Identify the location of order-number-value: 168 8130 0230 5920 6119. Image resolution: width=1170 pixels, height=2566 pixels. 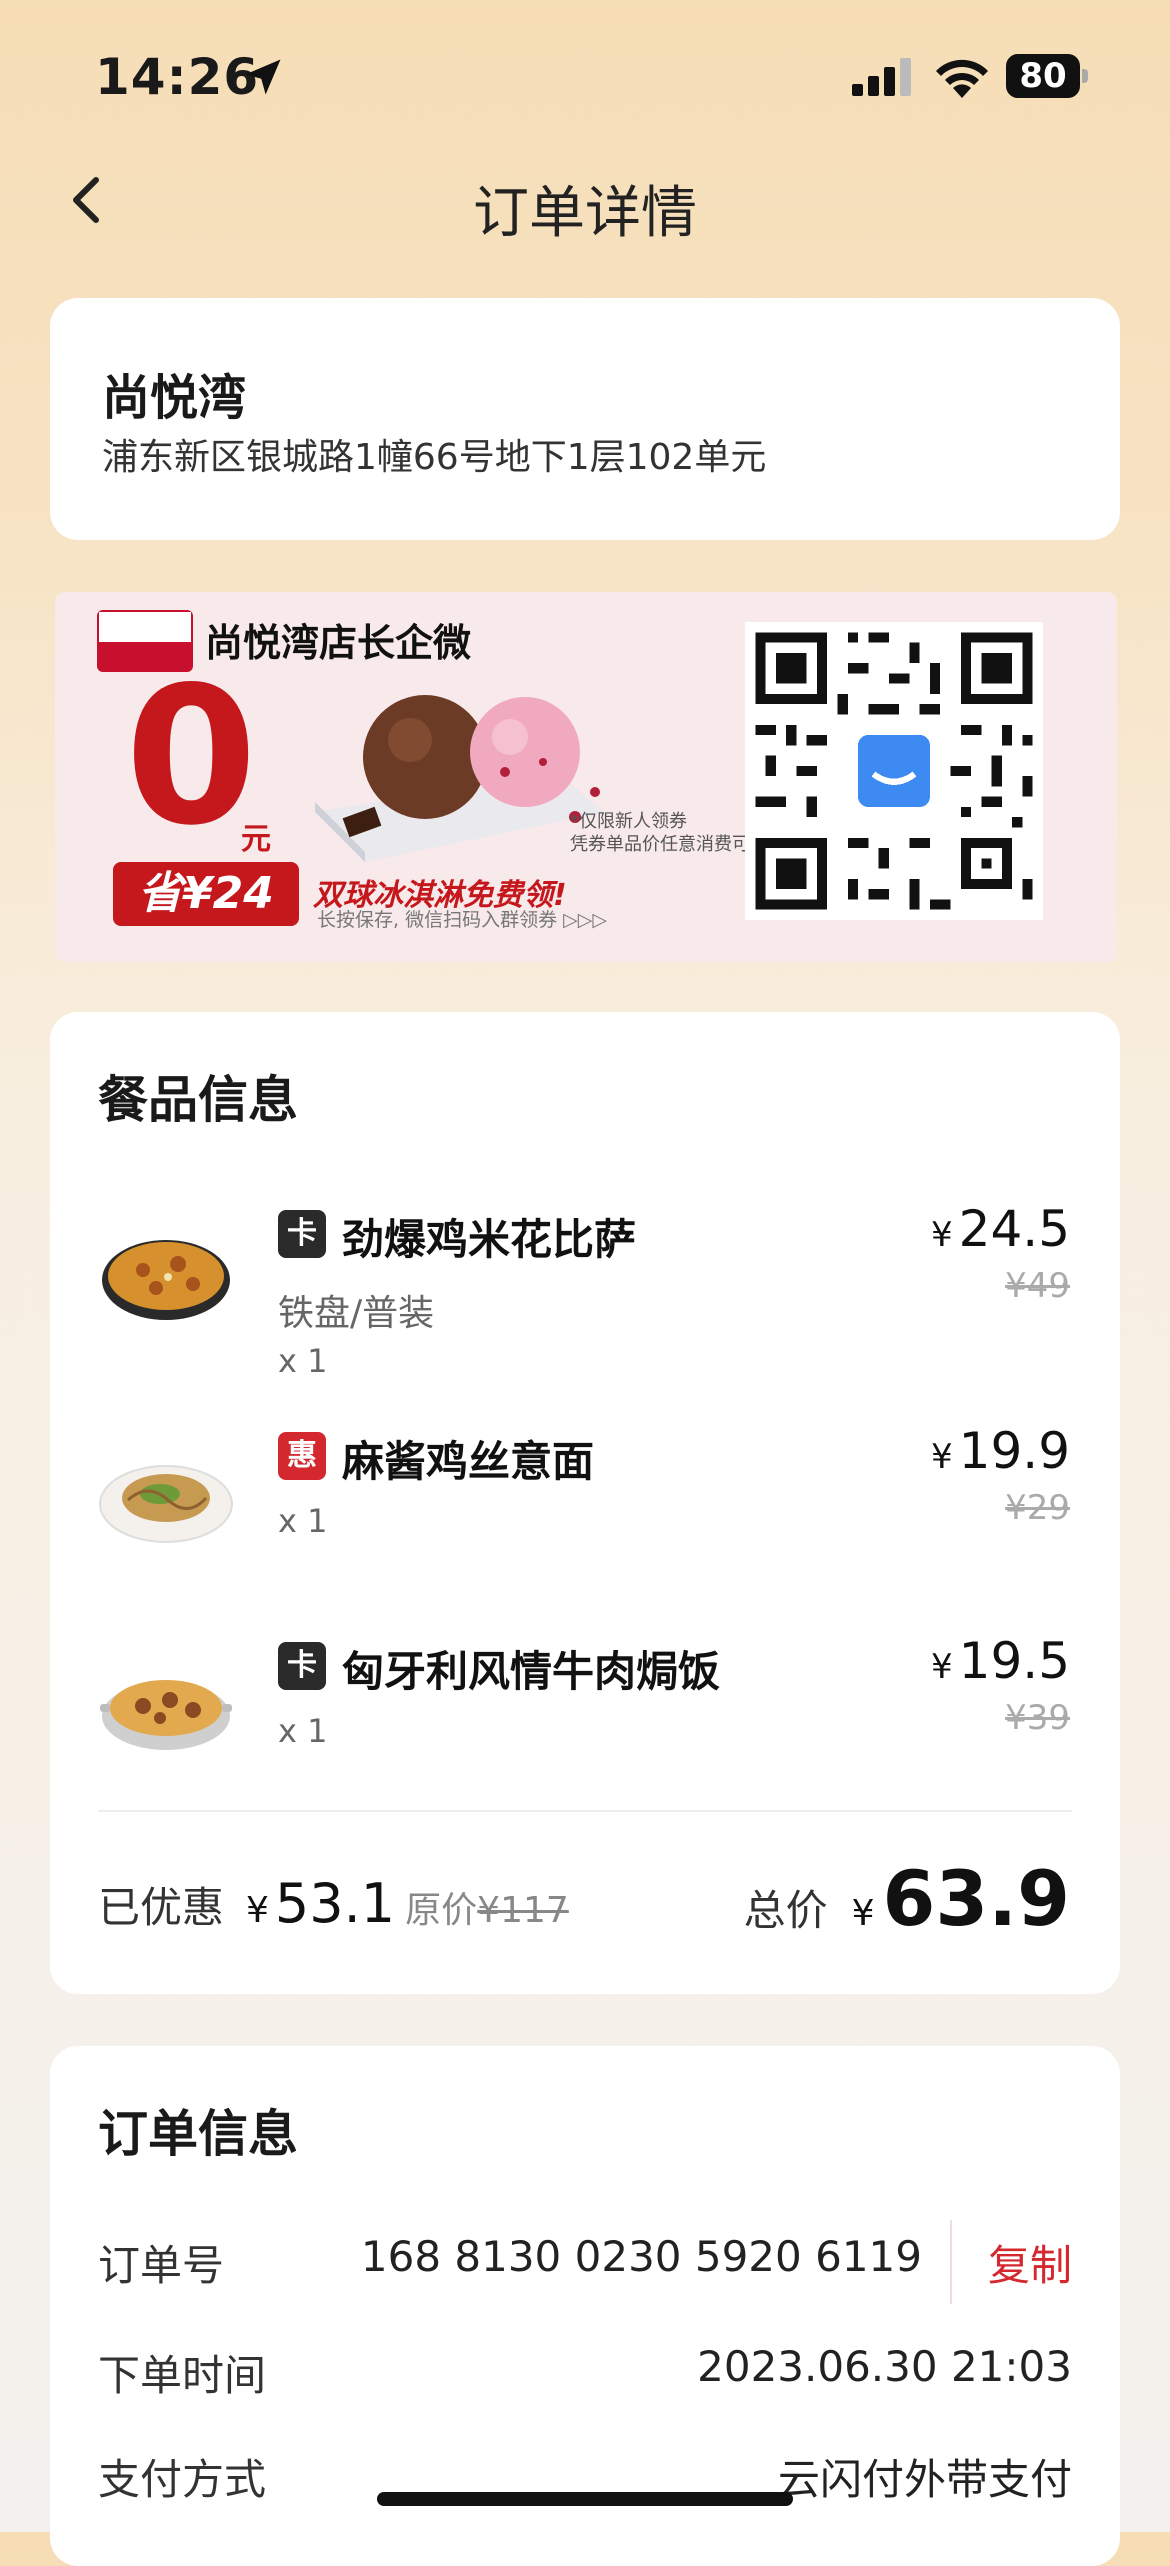
(641, 2256).